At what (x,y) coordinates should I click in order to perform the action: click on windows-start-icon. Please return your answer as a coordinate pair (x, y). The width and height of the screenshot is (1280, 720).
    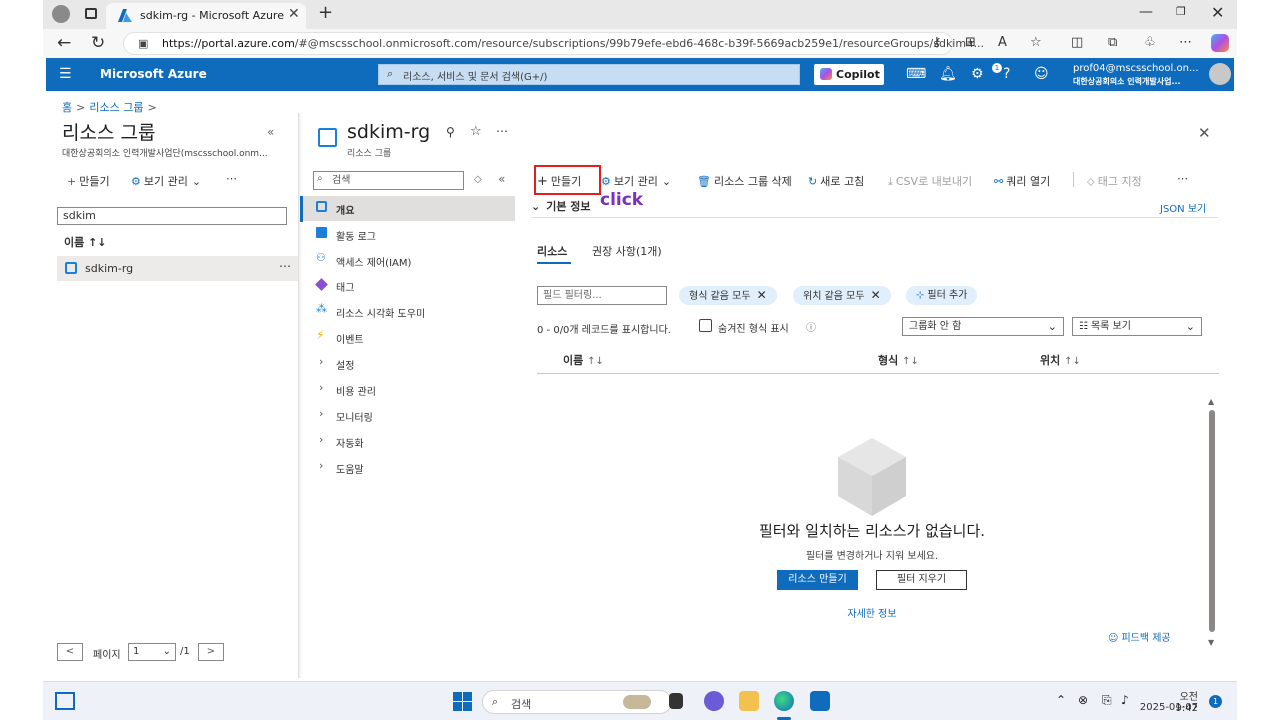
    Looking at the image, I should click on (462, 701).